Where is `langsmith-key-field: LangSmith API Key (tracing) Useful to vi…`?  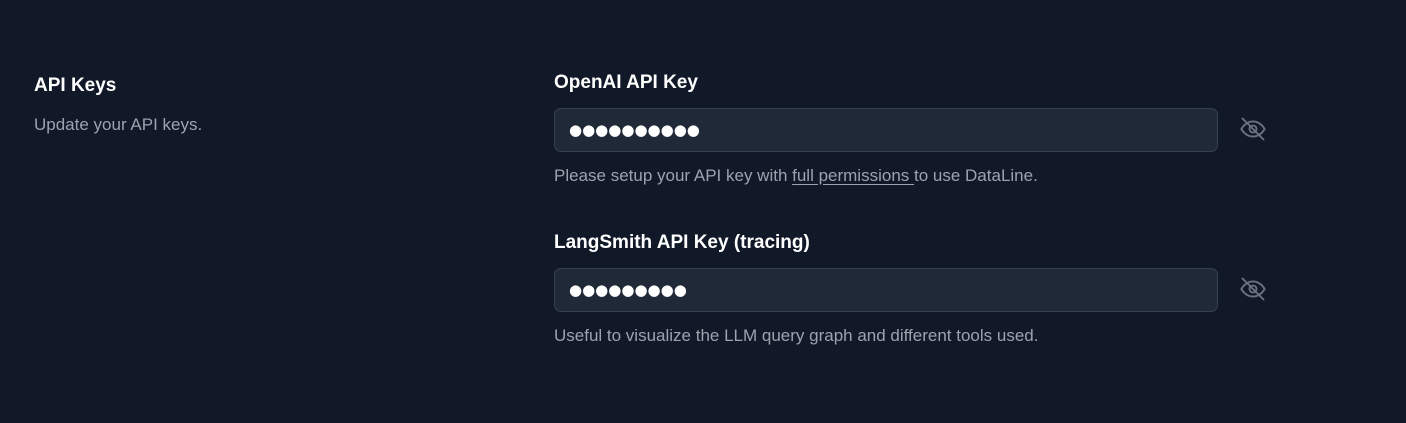 langsmith-key-field: LangSmith API Key (tracing) Useful to vi… is located at coordinates (914, 289).